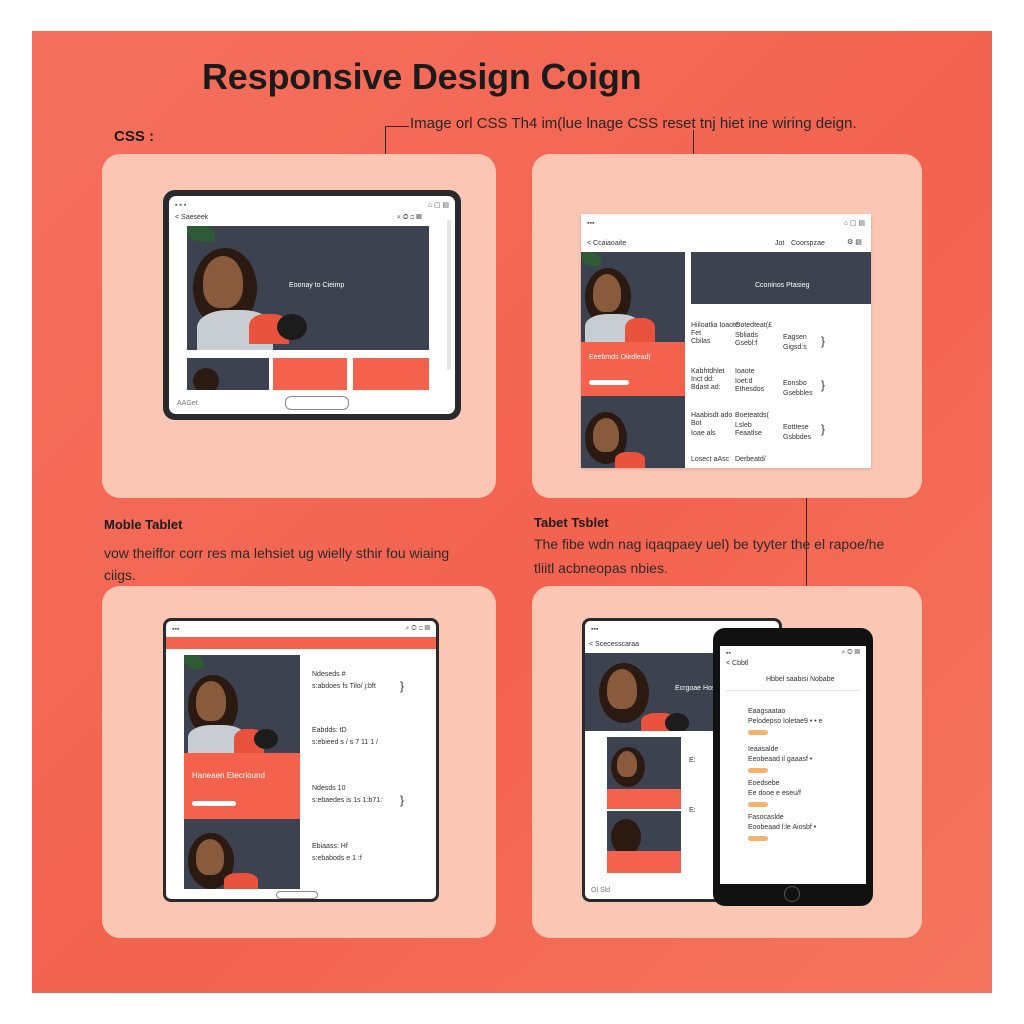  What do you see at coordinates (793, 653) in the screenshot?
I see `status-bar: ▪▪ ⌕ ◎ ▤` at bounding box center [793, 653].